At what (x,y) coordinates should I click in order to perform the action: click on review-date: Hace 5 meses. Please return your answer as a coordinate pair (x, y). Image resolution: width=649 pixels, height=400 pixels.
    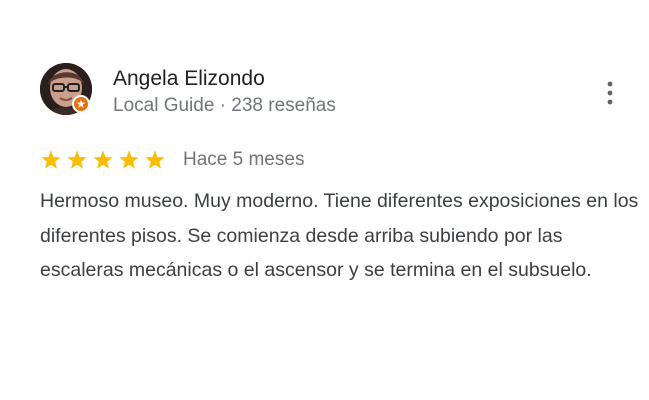
    Looking at the image, I should click on (244, 159).